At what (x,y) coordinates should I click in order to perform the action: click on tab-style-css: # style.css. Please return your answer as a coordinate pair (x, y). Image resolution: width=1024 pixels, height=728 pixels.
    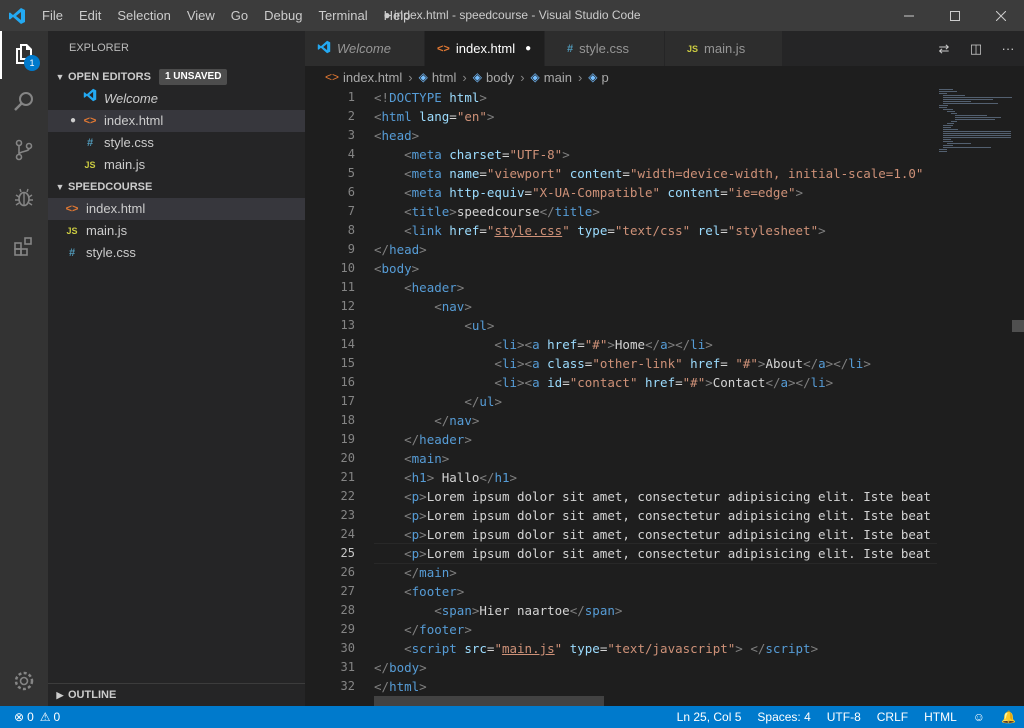
    Looking at the image, I should click on (605, 48).